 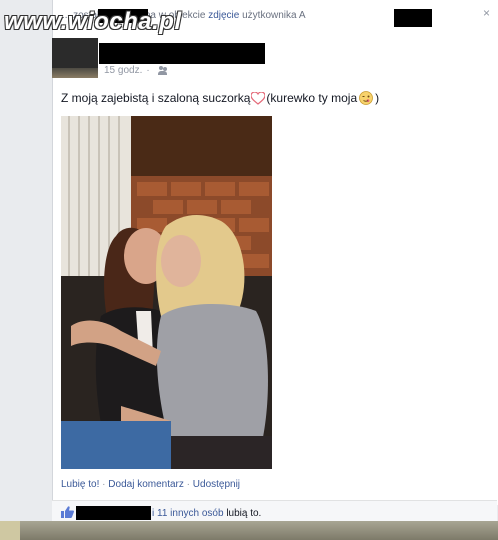 I want to click on author-avatar, so click(x=75, y=58).